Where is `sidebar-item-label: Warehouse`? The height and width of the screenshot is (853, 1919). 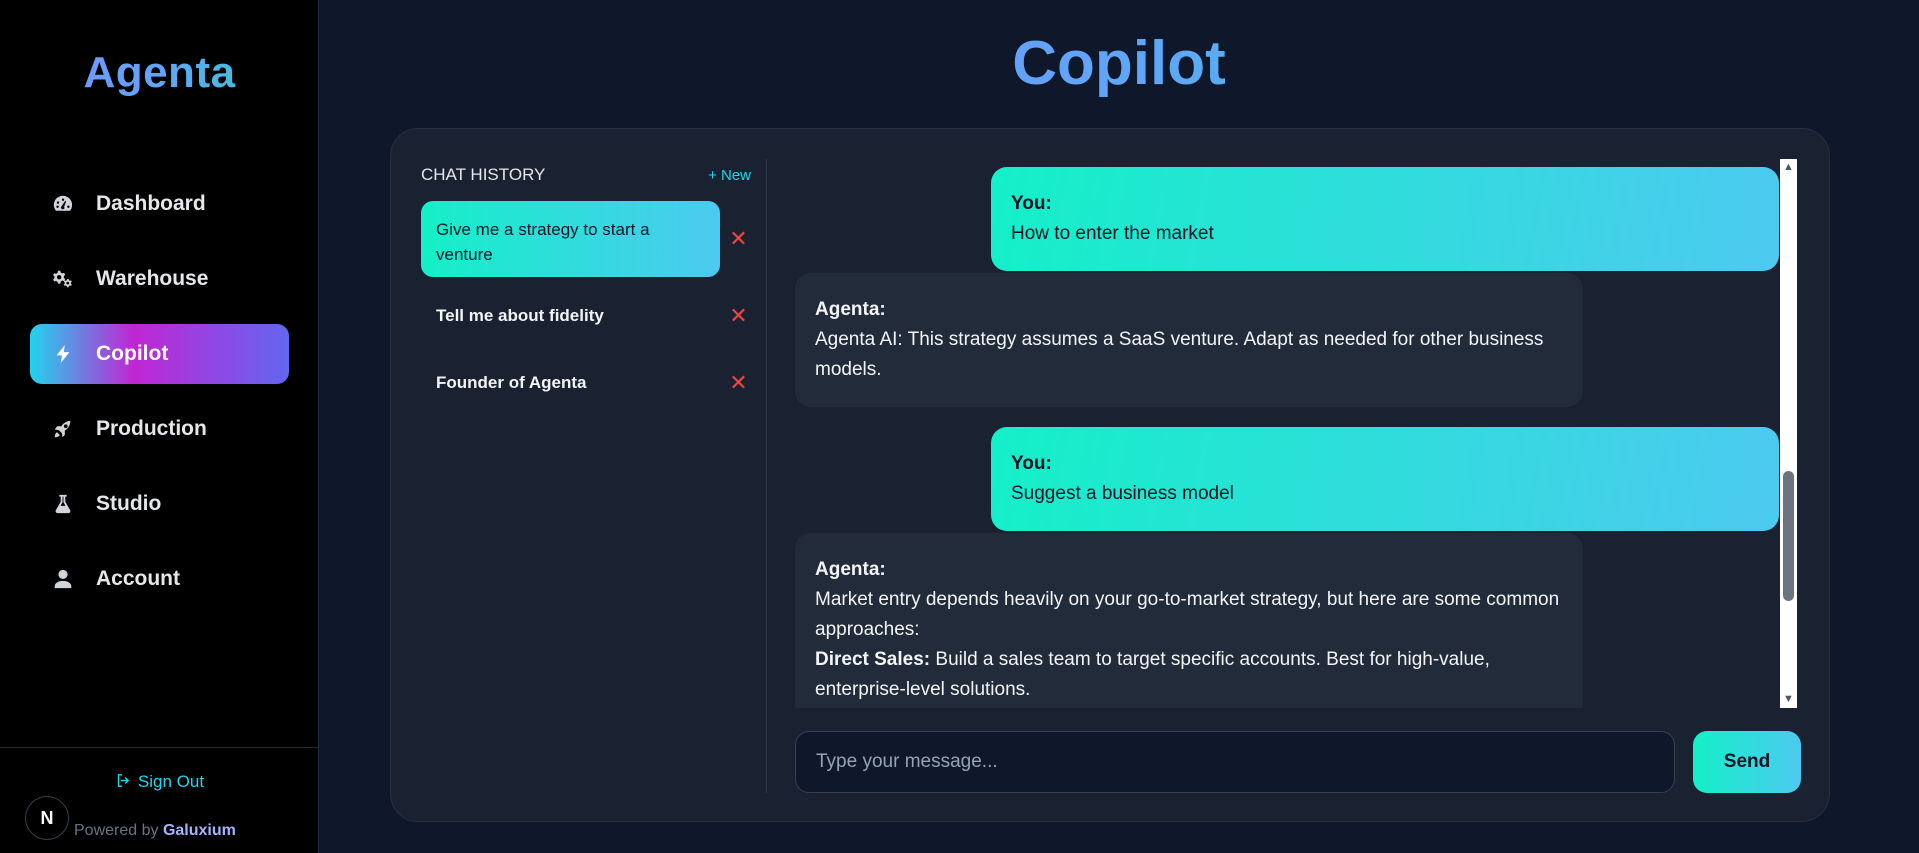 sidebar-item-label: Warehouse is located at coordinates (152, 278).